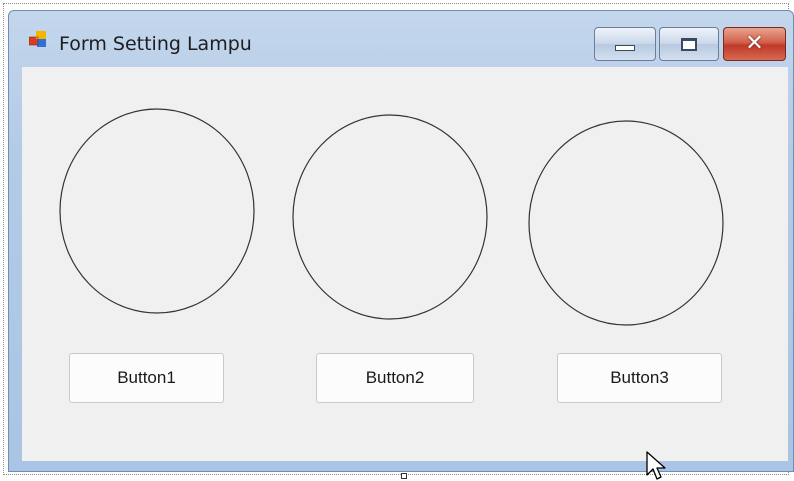 The image size is (794, 481). What do you see at coordinates (157, 211) in the screenshot?
I see `lamp-1-circle` at bounding box center [157, 211].